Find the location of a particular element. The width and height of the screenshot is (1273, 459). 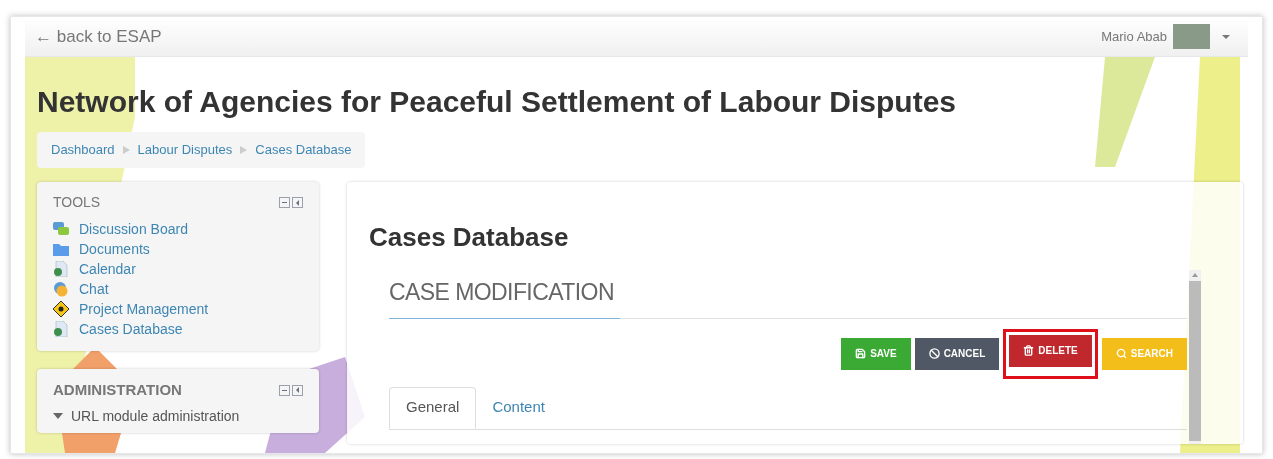

search-icon is located at coordinates (1121, 353).